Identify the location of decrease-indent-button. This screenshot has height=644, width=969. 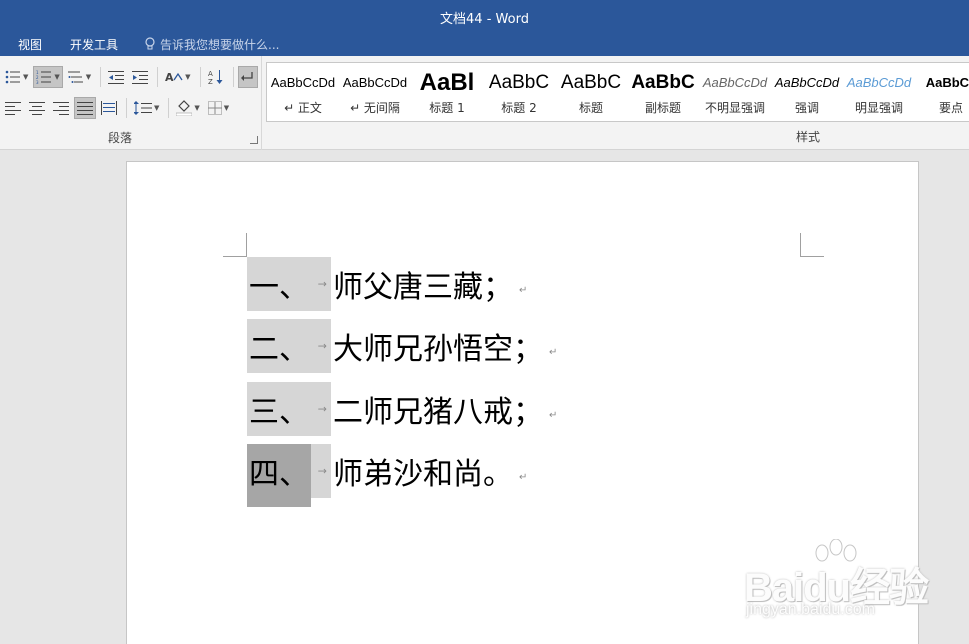
(116, 77).